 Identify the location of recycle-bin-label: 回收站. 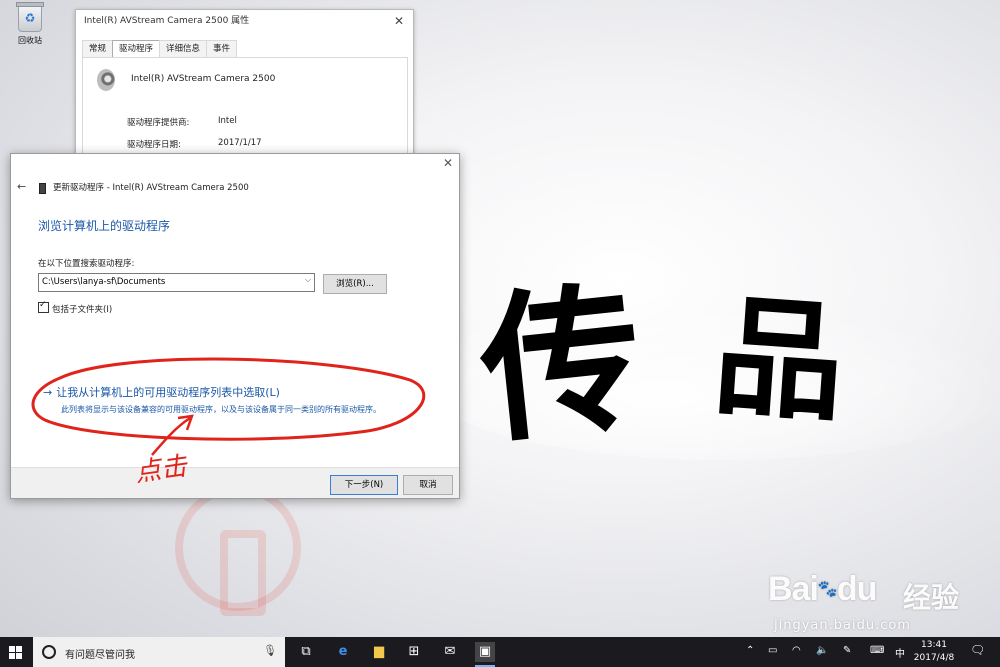
(30, 40).